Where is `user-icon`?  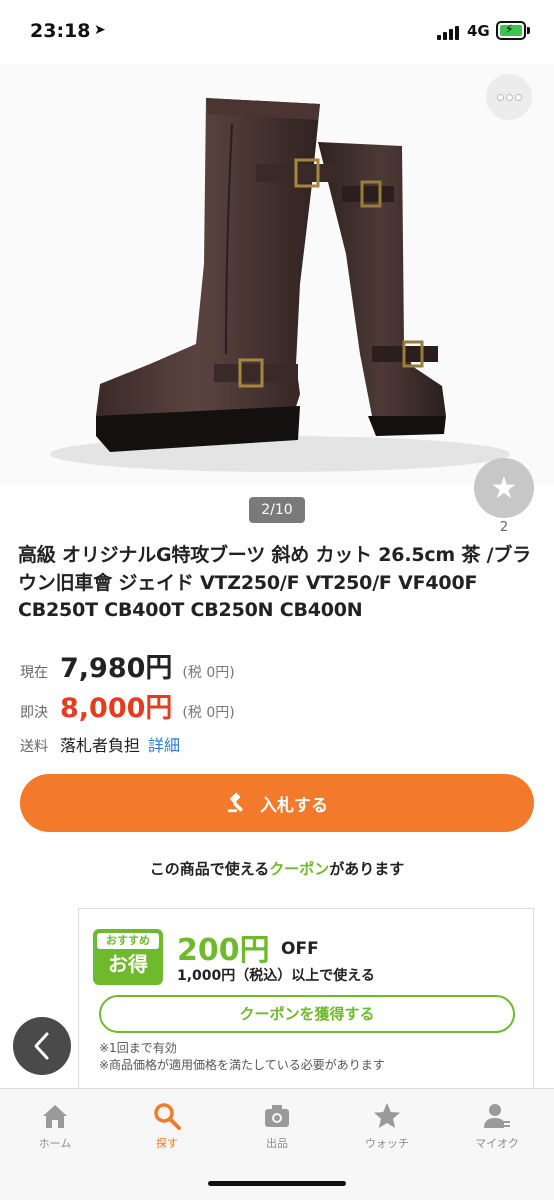
user-icon is located at coordinates (497, 1116).